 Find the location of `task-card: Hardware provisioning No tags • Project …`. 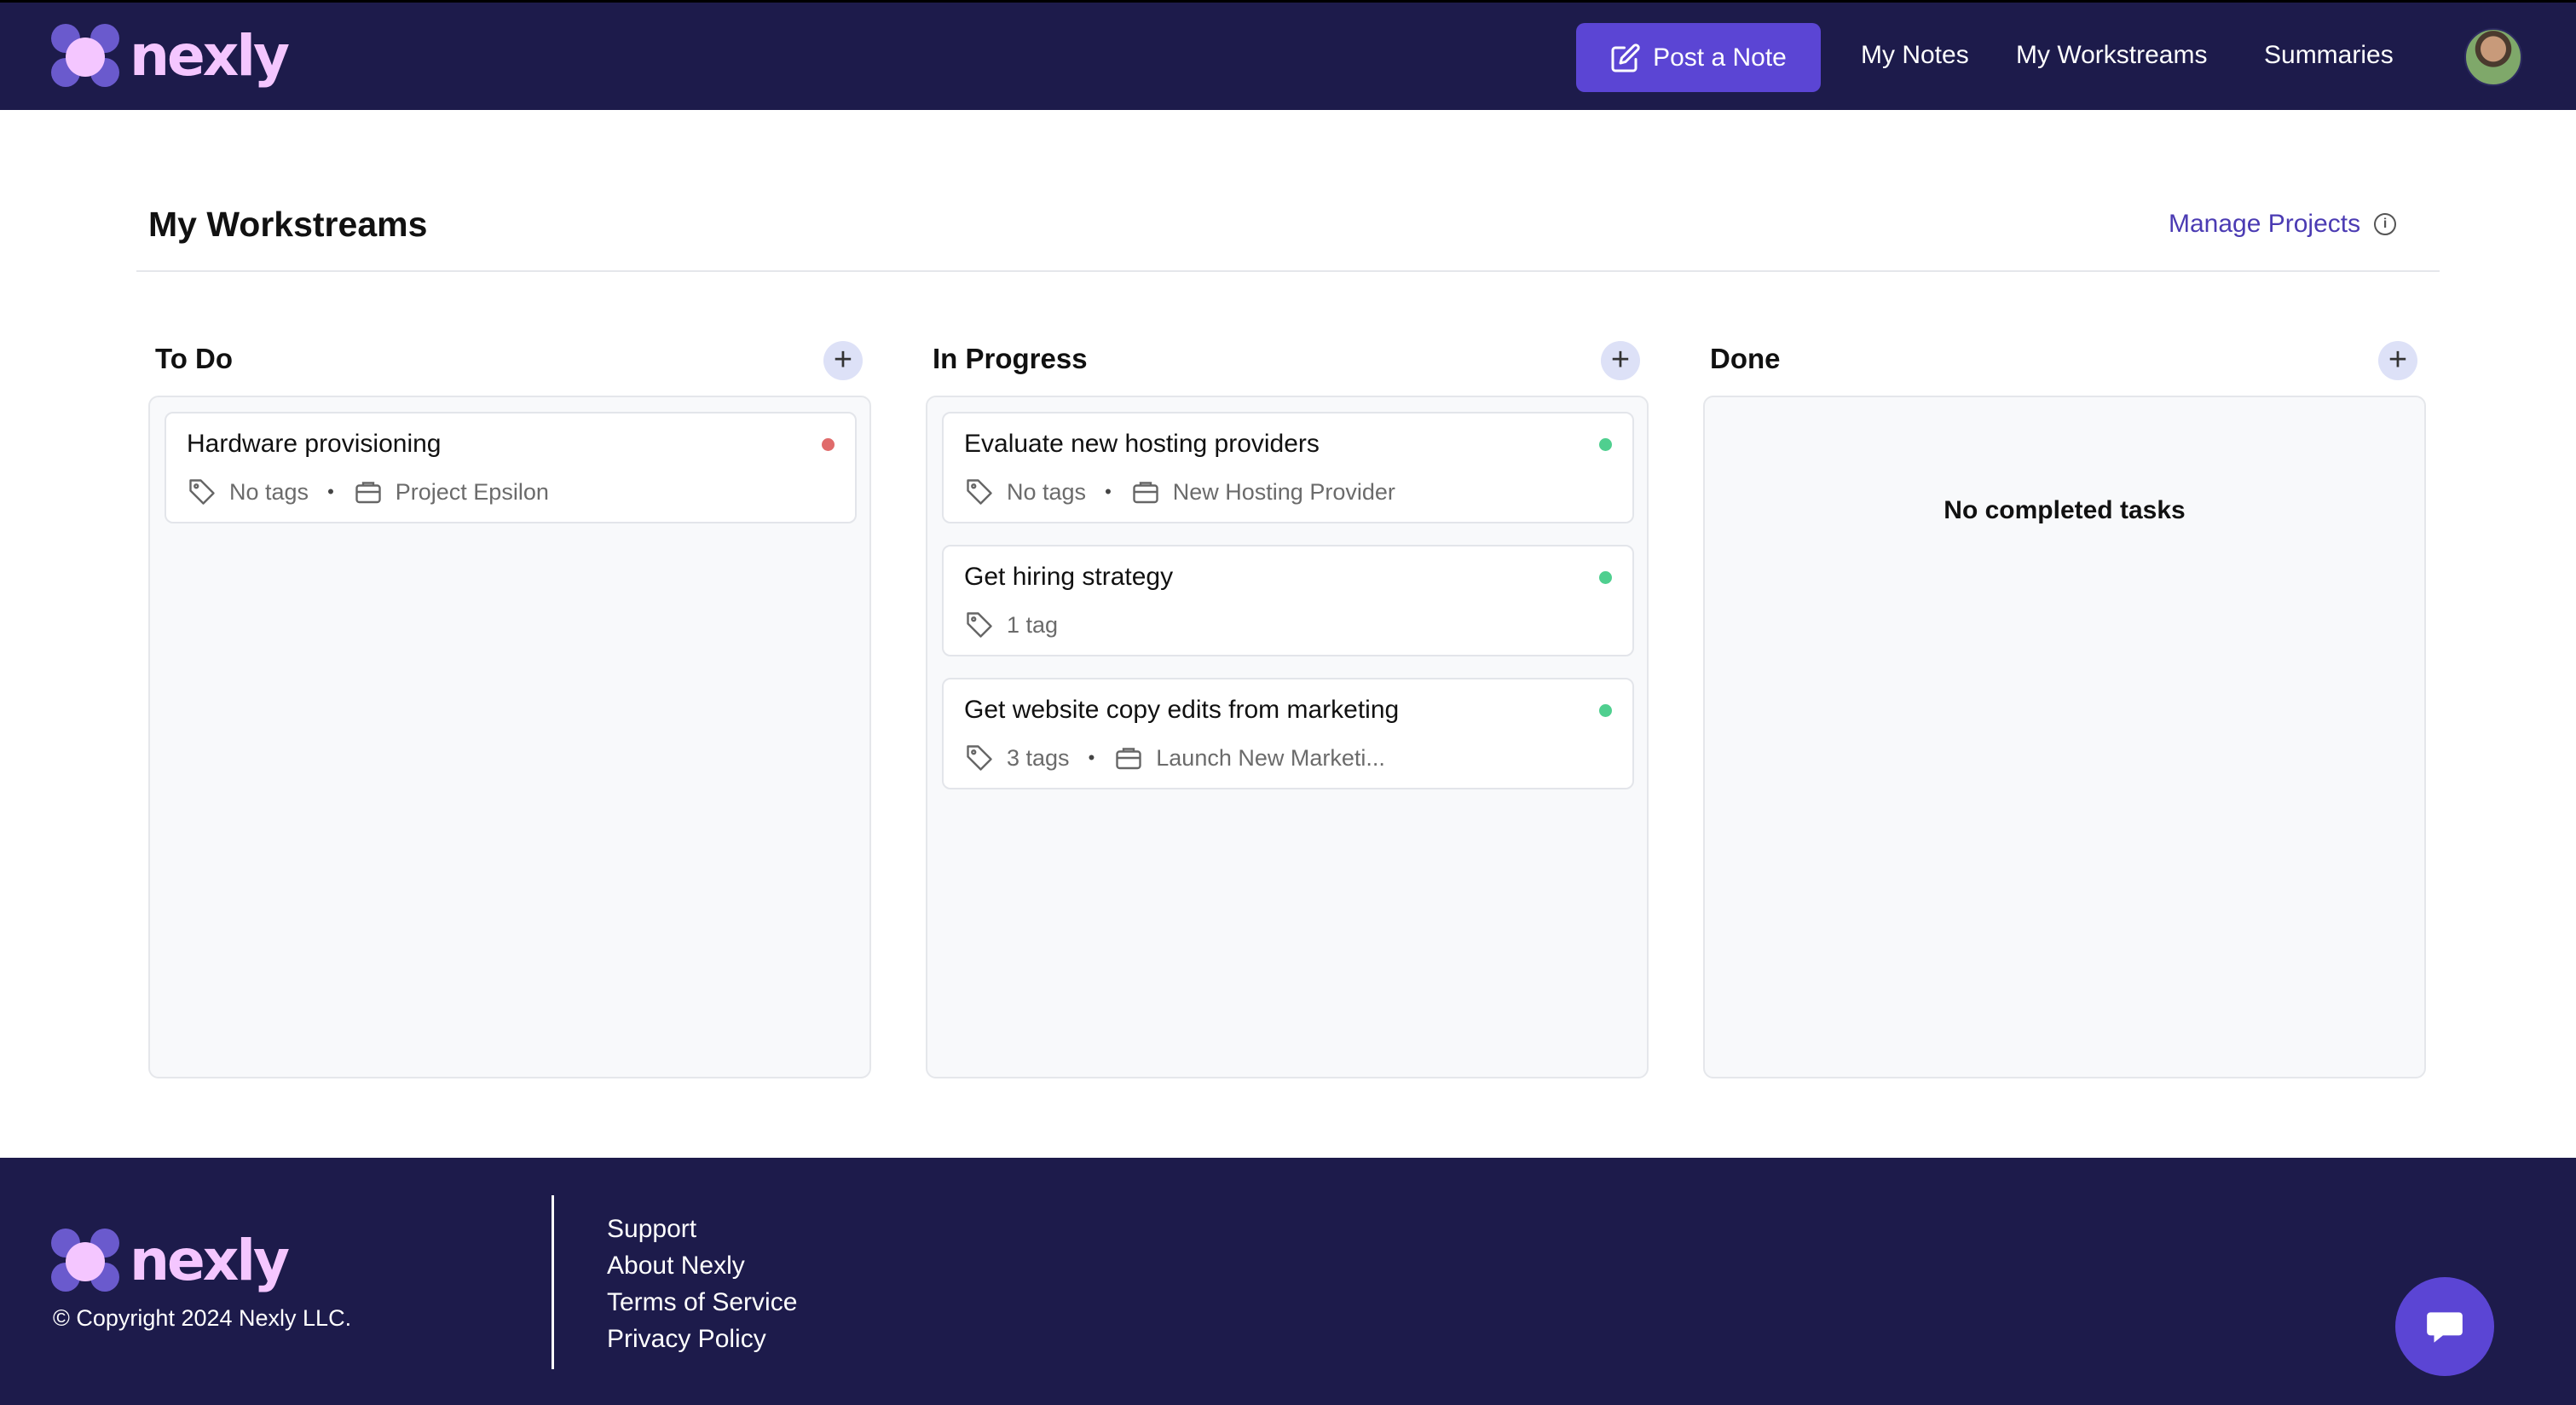

task-card: Hardware provisioning No tags • Project … is located at coordinates (511, 468).